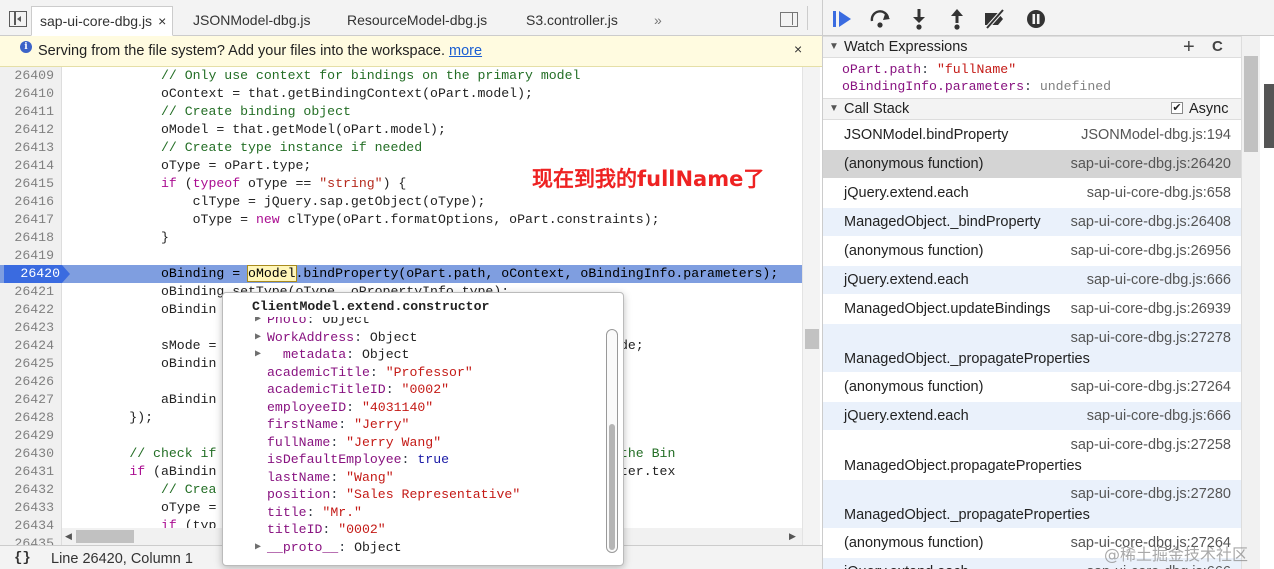 The image size is (1274, 569). What do you see at coordinates (1036, 19) in the screenshot?
I see `pause-on-exceptions-icon` at bounding box center [1036, 19].